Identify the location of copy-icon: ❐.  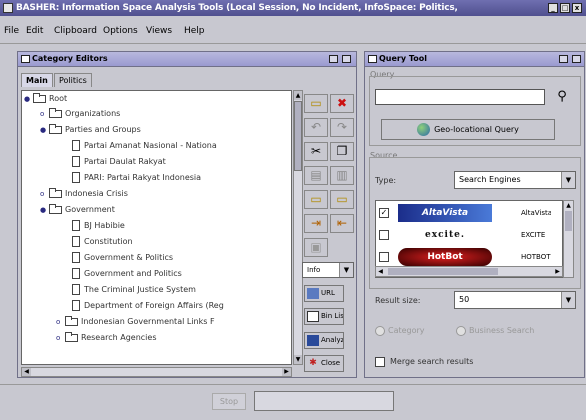
(342, 151).